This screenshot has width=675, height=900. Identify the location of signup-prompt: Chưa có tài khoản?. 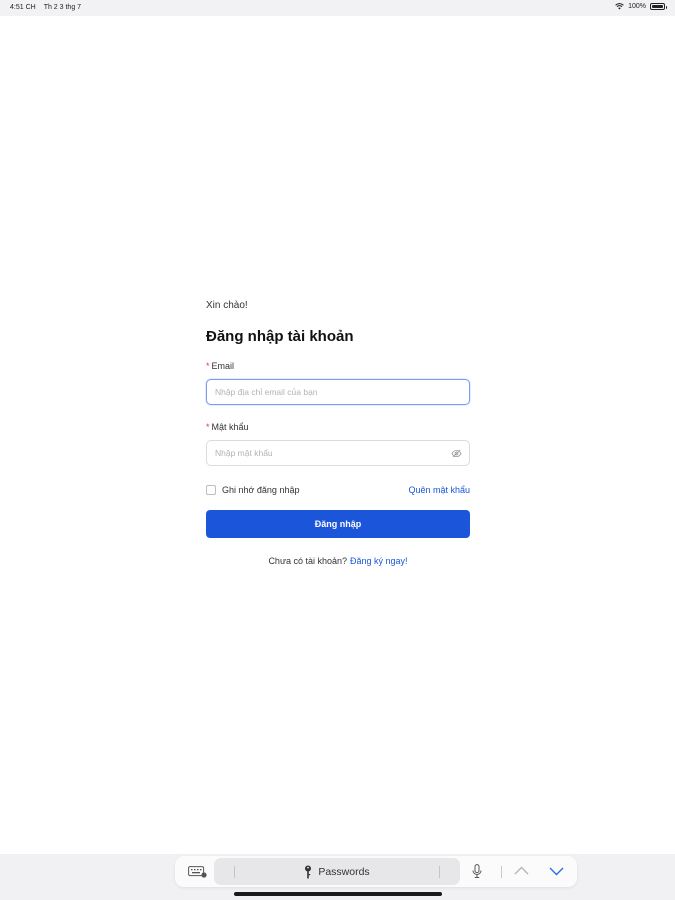
(308, 561).